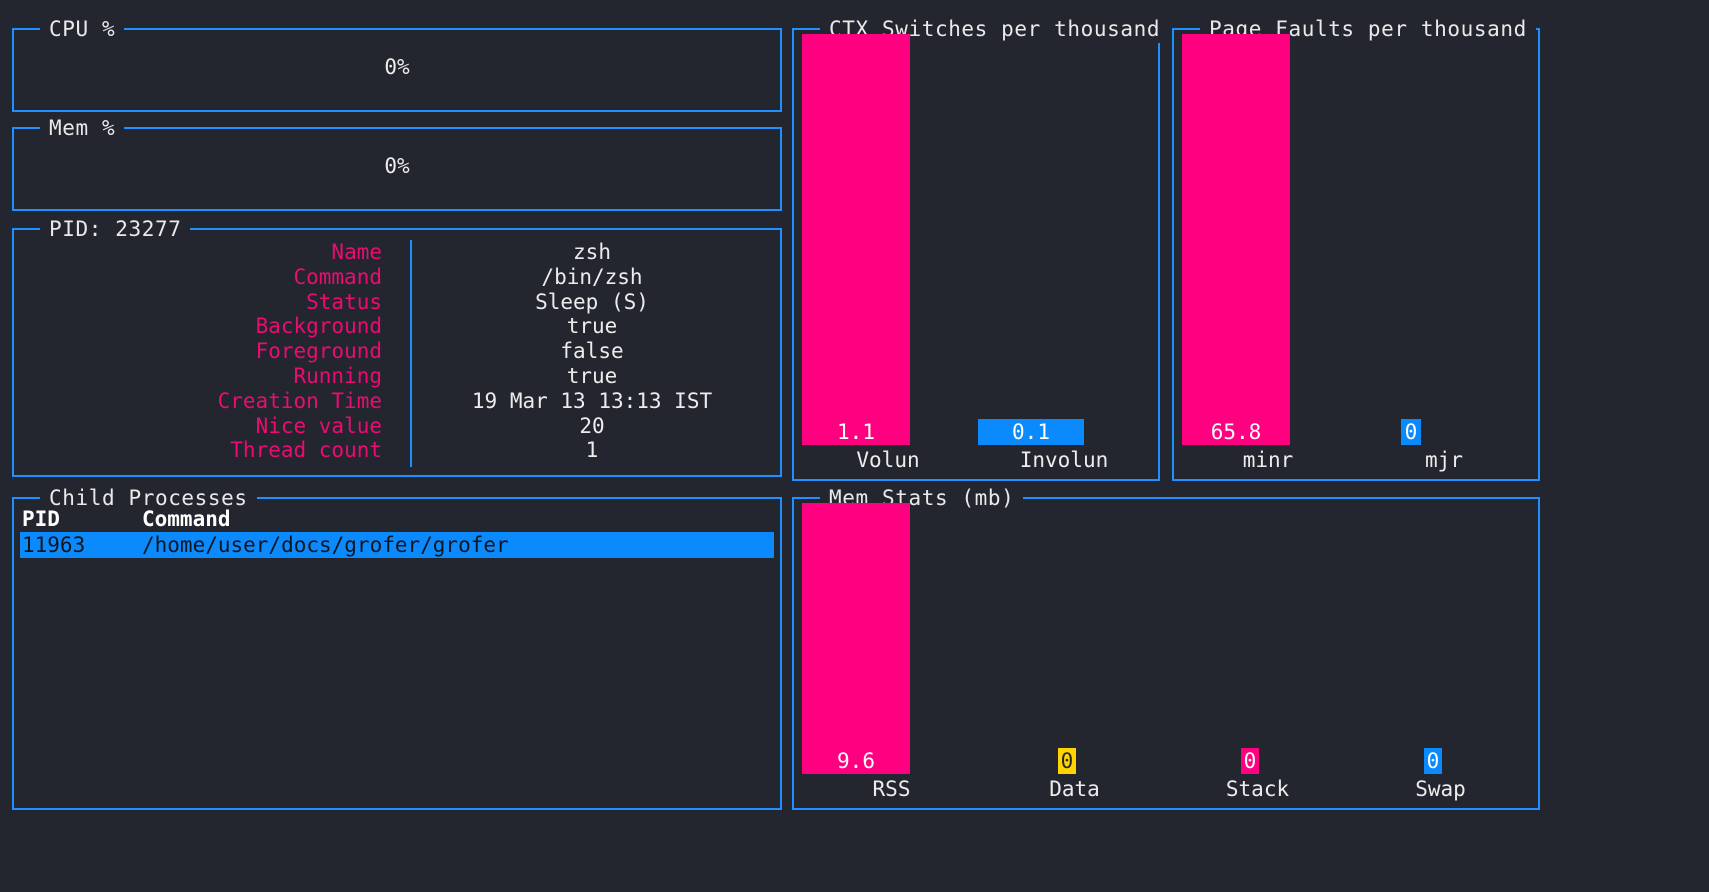 The width and height of the screenshot is (1709, 892). I want to click on bar-value-data: 0, so click(1067, 761).